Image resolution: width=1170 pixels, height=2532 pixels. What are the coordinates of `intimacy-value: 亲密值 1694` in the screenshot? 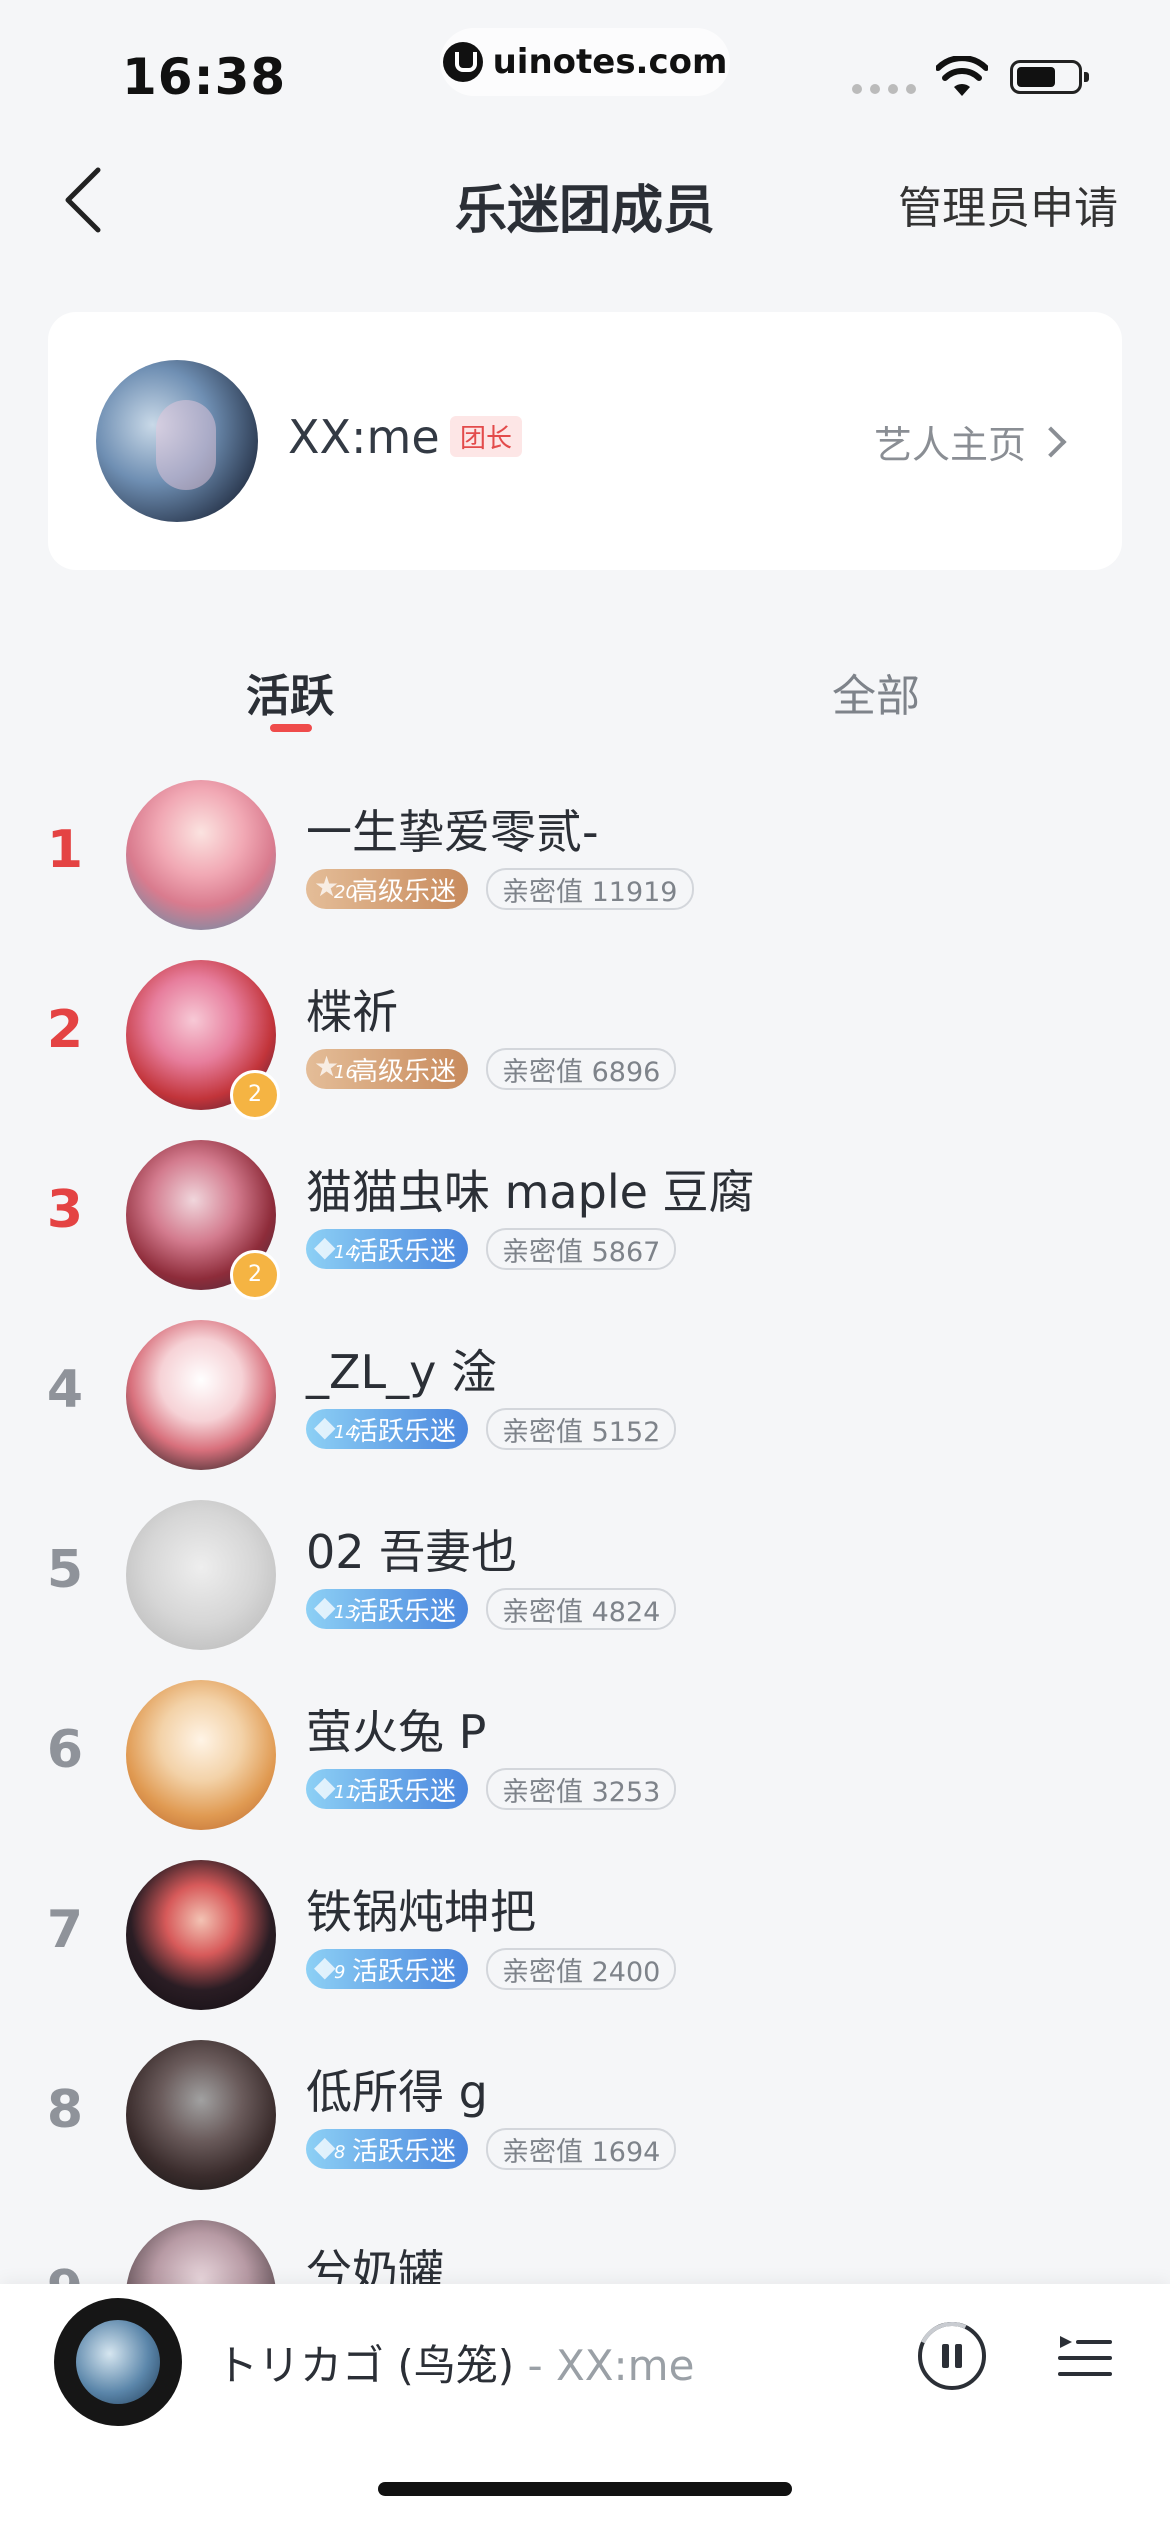 It's located at (581, 2149).